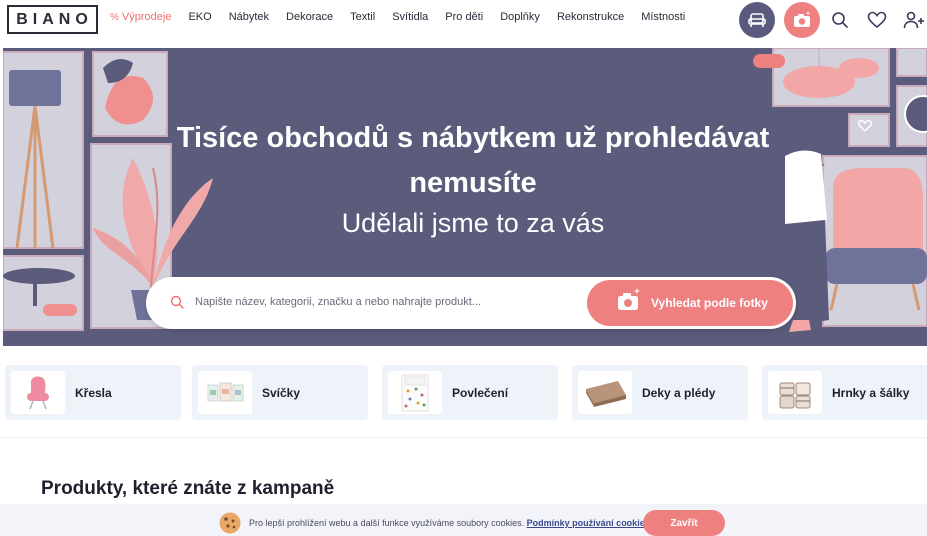 The width and height of the screenshot is (927, 536). Describe the element at coordinates (590, 17) in the screenshot. I see `nav-item-rekonstrukce: Rekonstrukce` at that location.